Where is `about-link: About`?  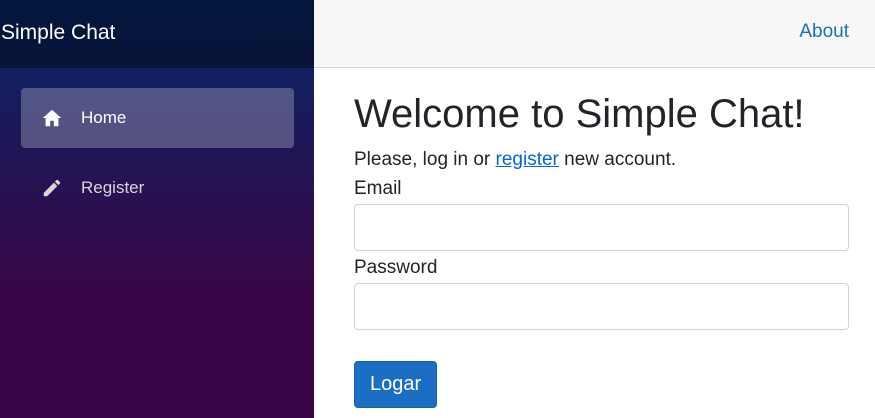
about-link: About is located at coordinates (824, 34).